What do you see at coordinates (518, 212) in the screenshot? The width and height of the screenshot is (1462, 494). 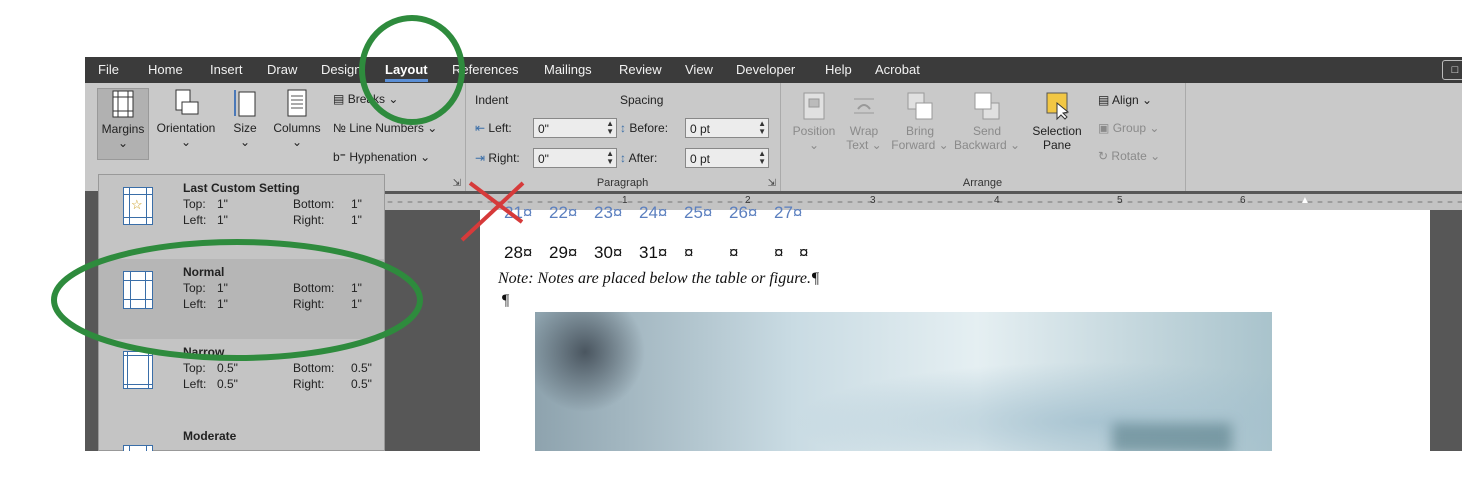 I see `calendar-cell: 21¤` at bounding box center [518, 212].